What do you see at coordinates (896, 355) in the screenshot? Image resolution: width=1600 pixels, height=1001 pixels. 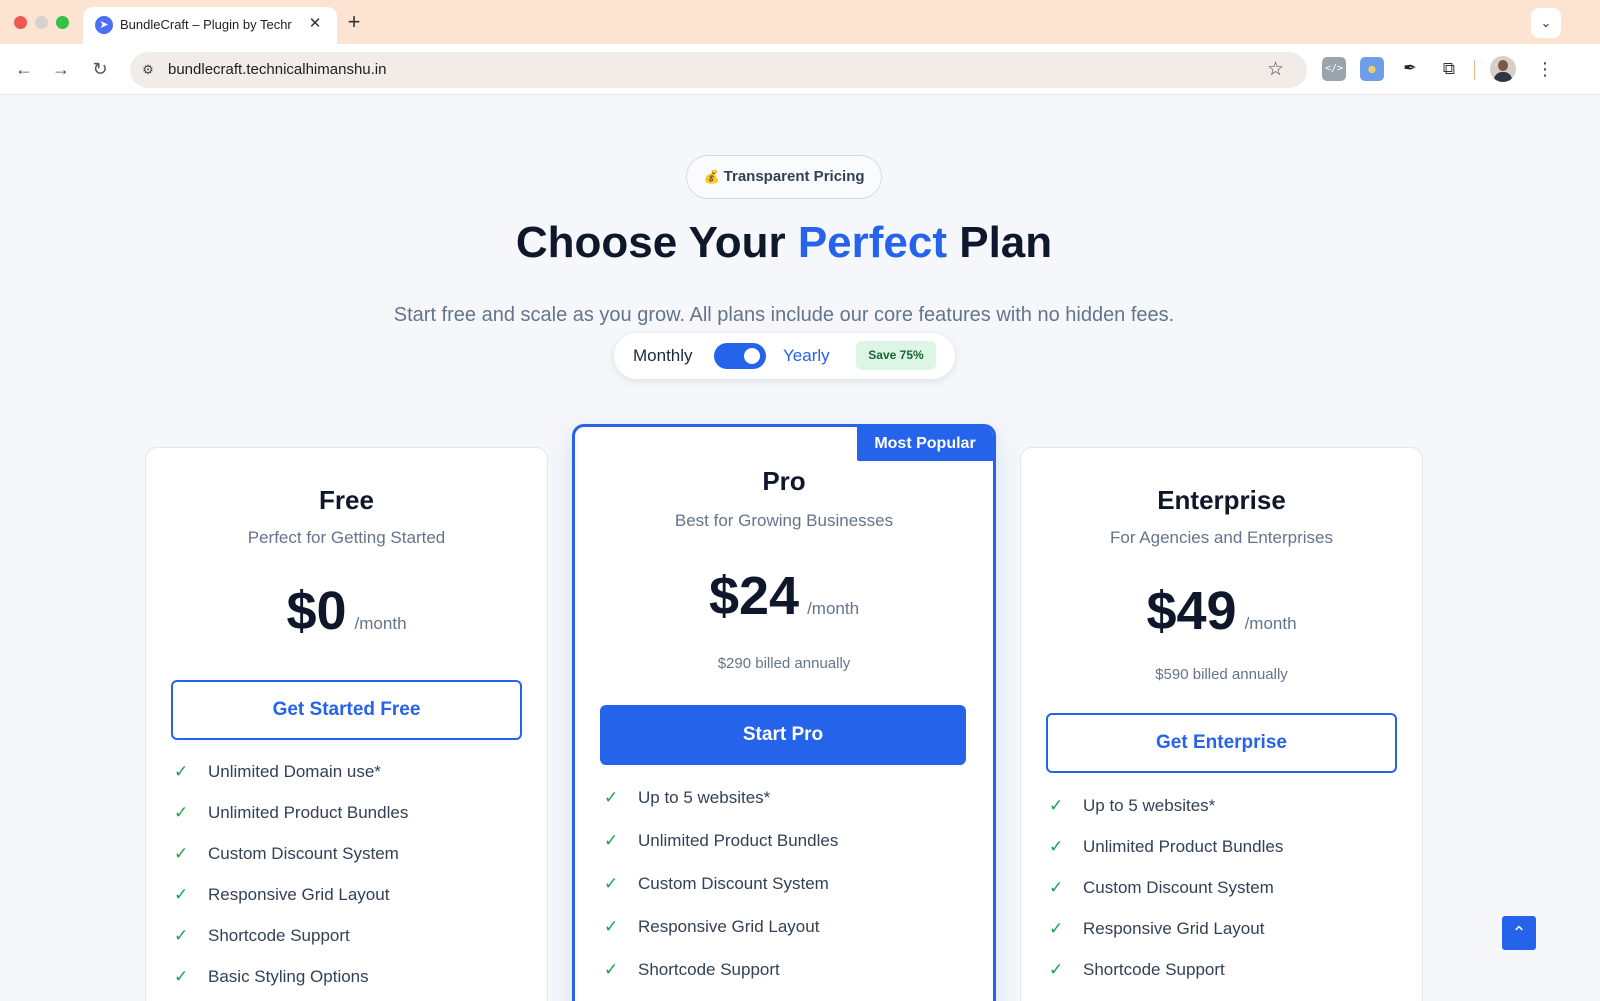 I see `save-badge: Save 75%` at bounding box center [896, 355].